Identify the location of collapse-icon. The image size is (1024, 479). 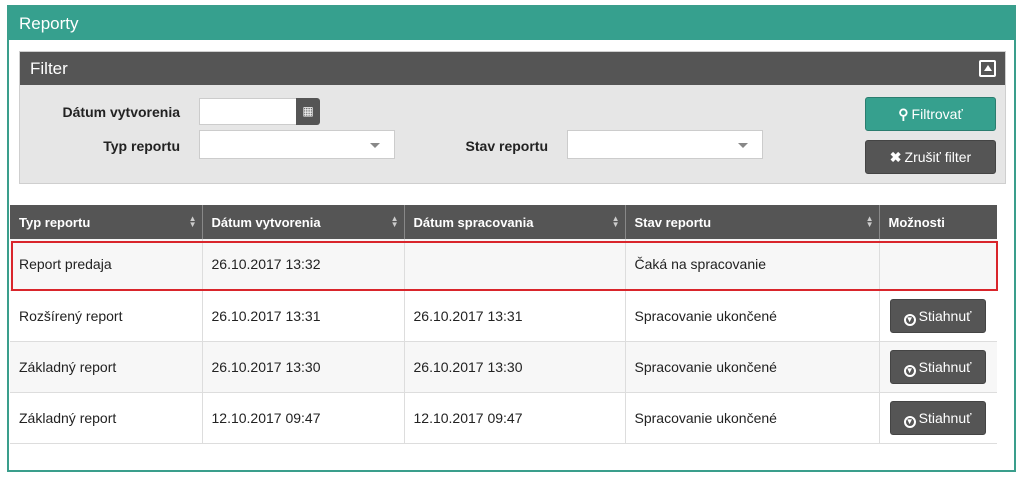
(987, 68).